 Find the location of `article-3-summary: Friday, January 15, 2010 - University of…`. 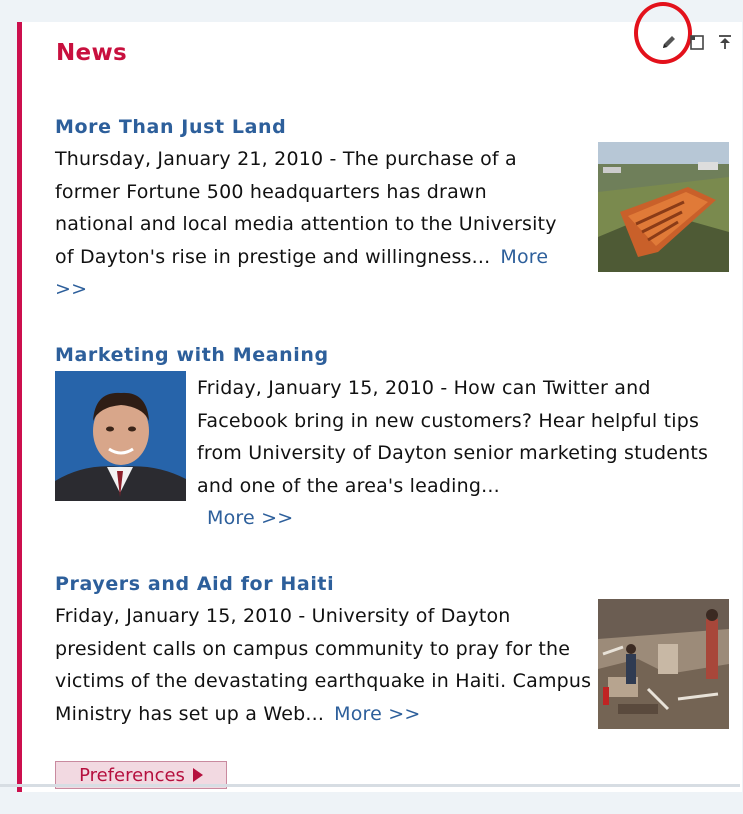

article-3-summary: Friday, January 15, 2010 - University of… is located at coordinates (325, 665).